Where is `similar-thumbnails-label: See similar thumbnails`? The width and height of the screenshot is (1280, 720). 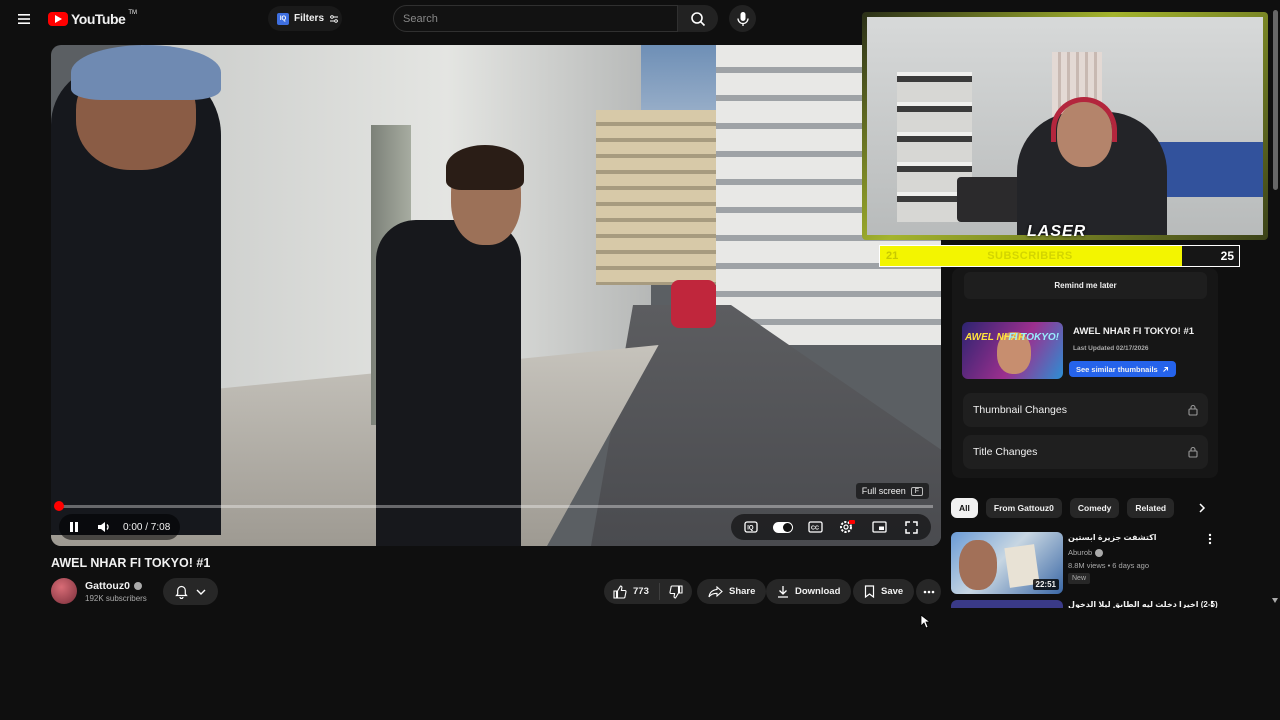
similar-thumbnails-label: See similar thumbnails is located at coordinates (1117, 369).